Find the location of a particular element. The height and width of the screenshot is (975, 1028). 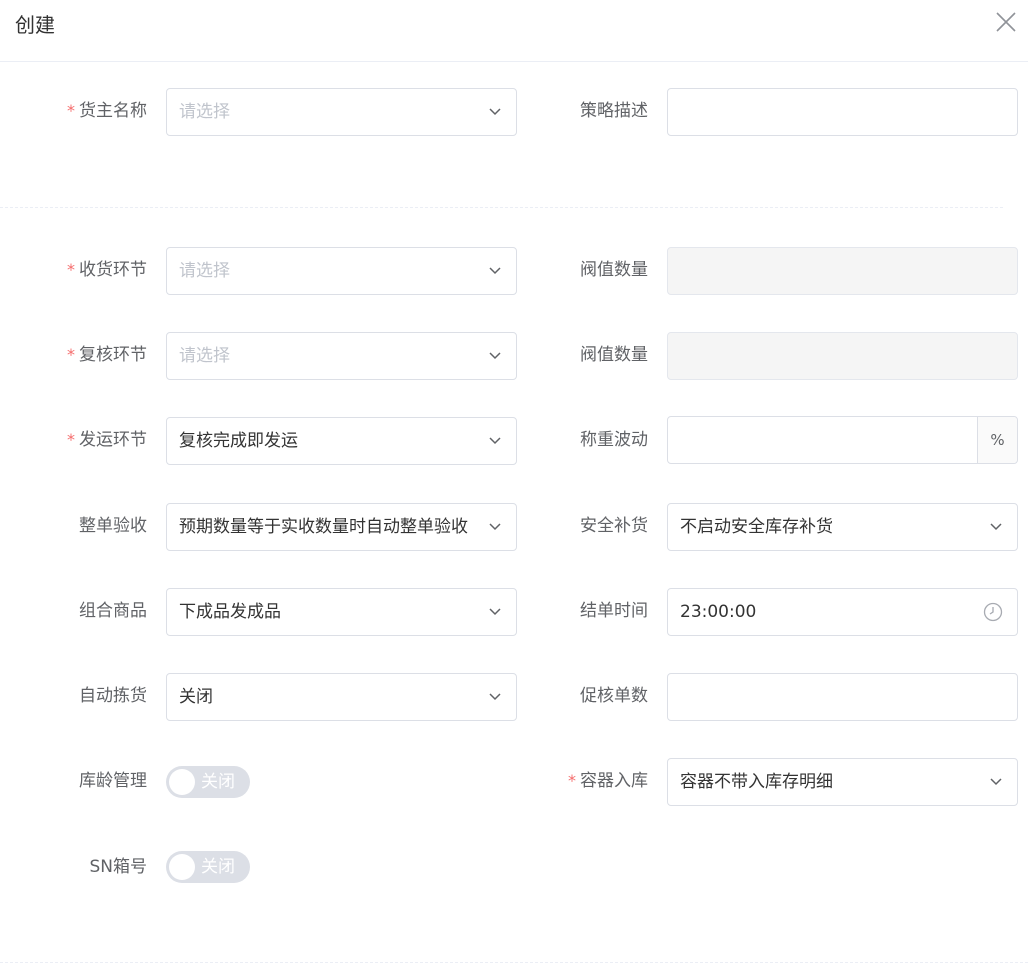

owner-name-label: * 货主名称 is located at coordinates (107, 111).